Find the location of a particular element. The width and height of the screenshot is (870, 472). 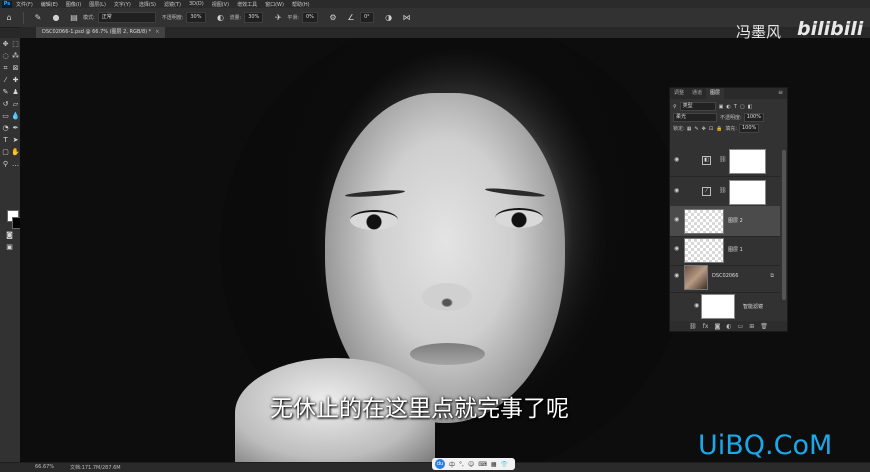

ime-keyboard-icon: ⌨ is located at coordinates (482, 464).